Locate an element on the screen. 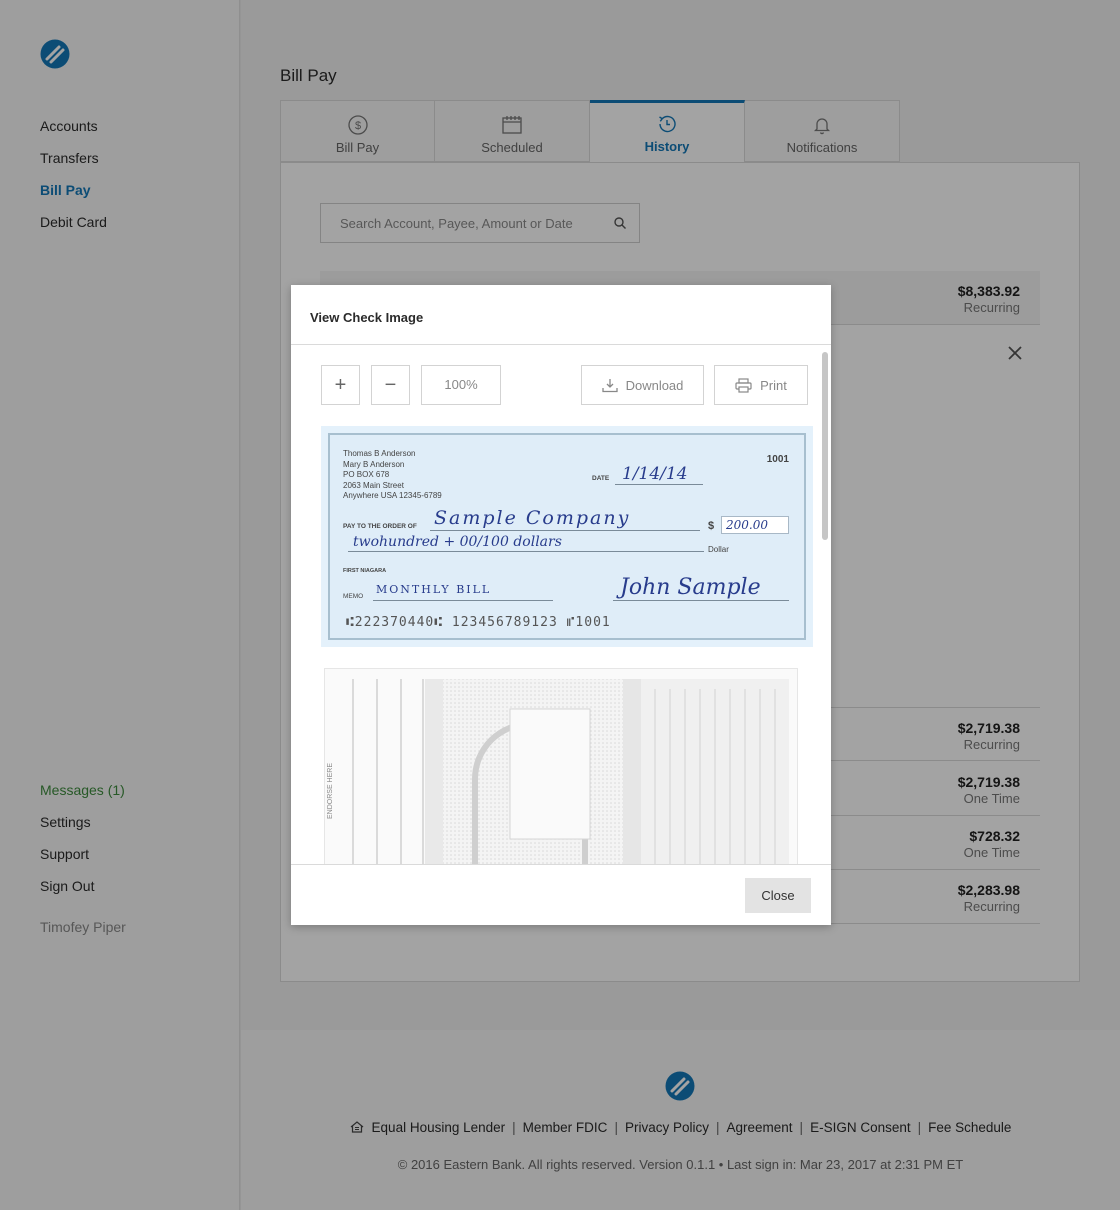  check-micr-line: ⑆222370440⑆ 123456789123 ⑈1001 is located at coordinates (478, 622).